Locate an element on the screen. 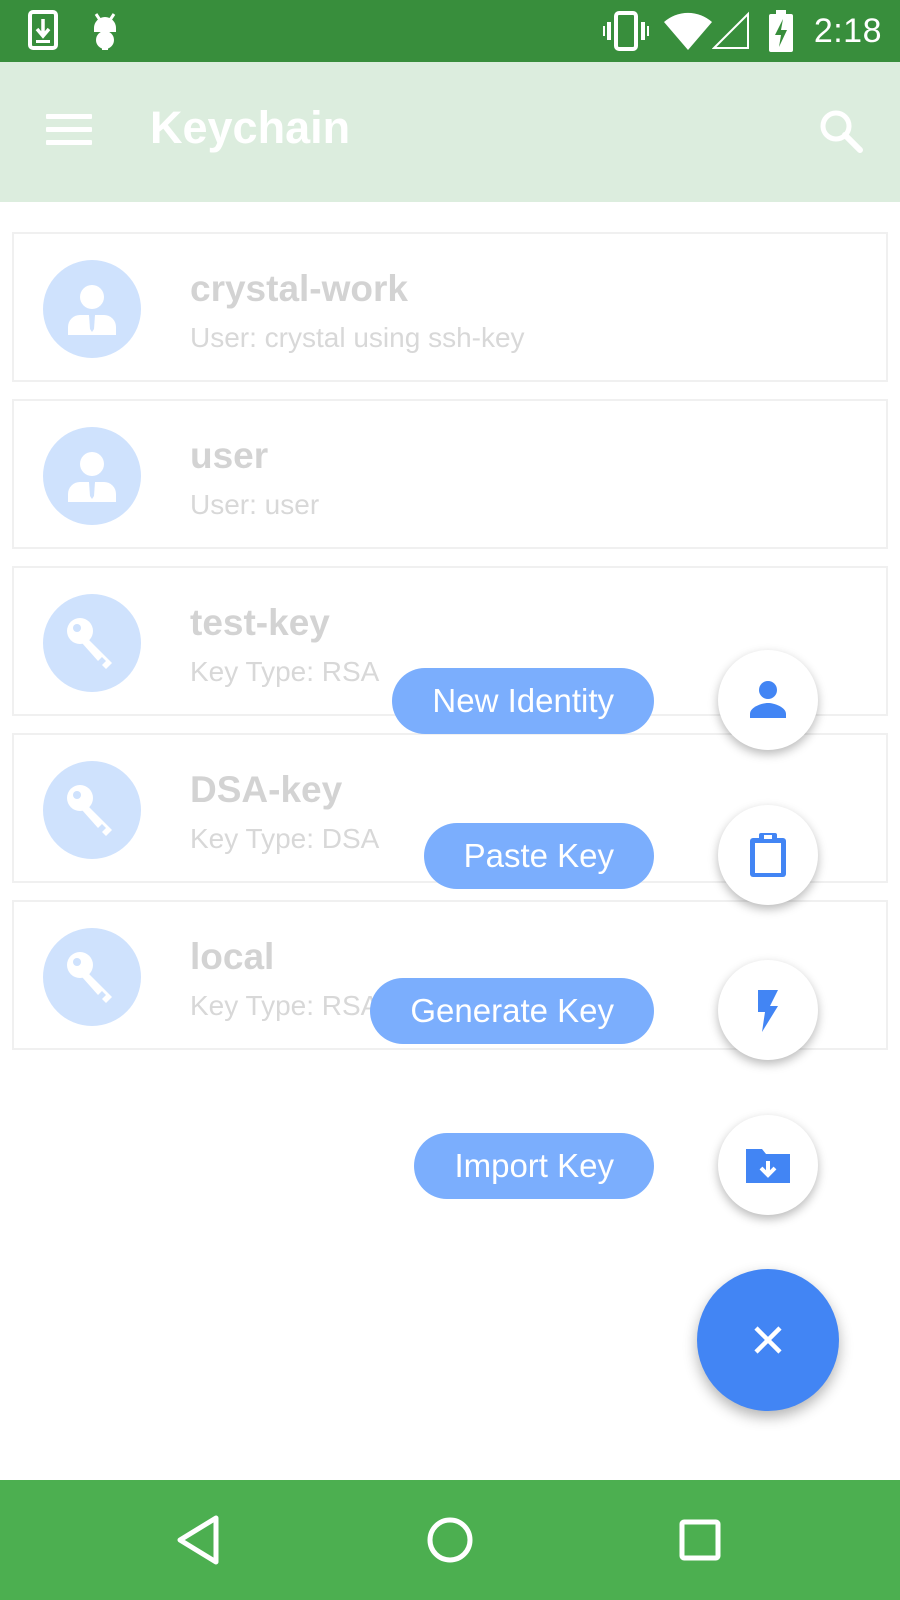 The height and width of the screenshot is (1600, 900). search-icon is located at coordinates (841, 131).